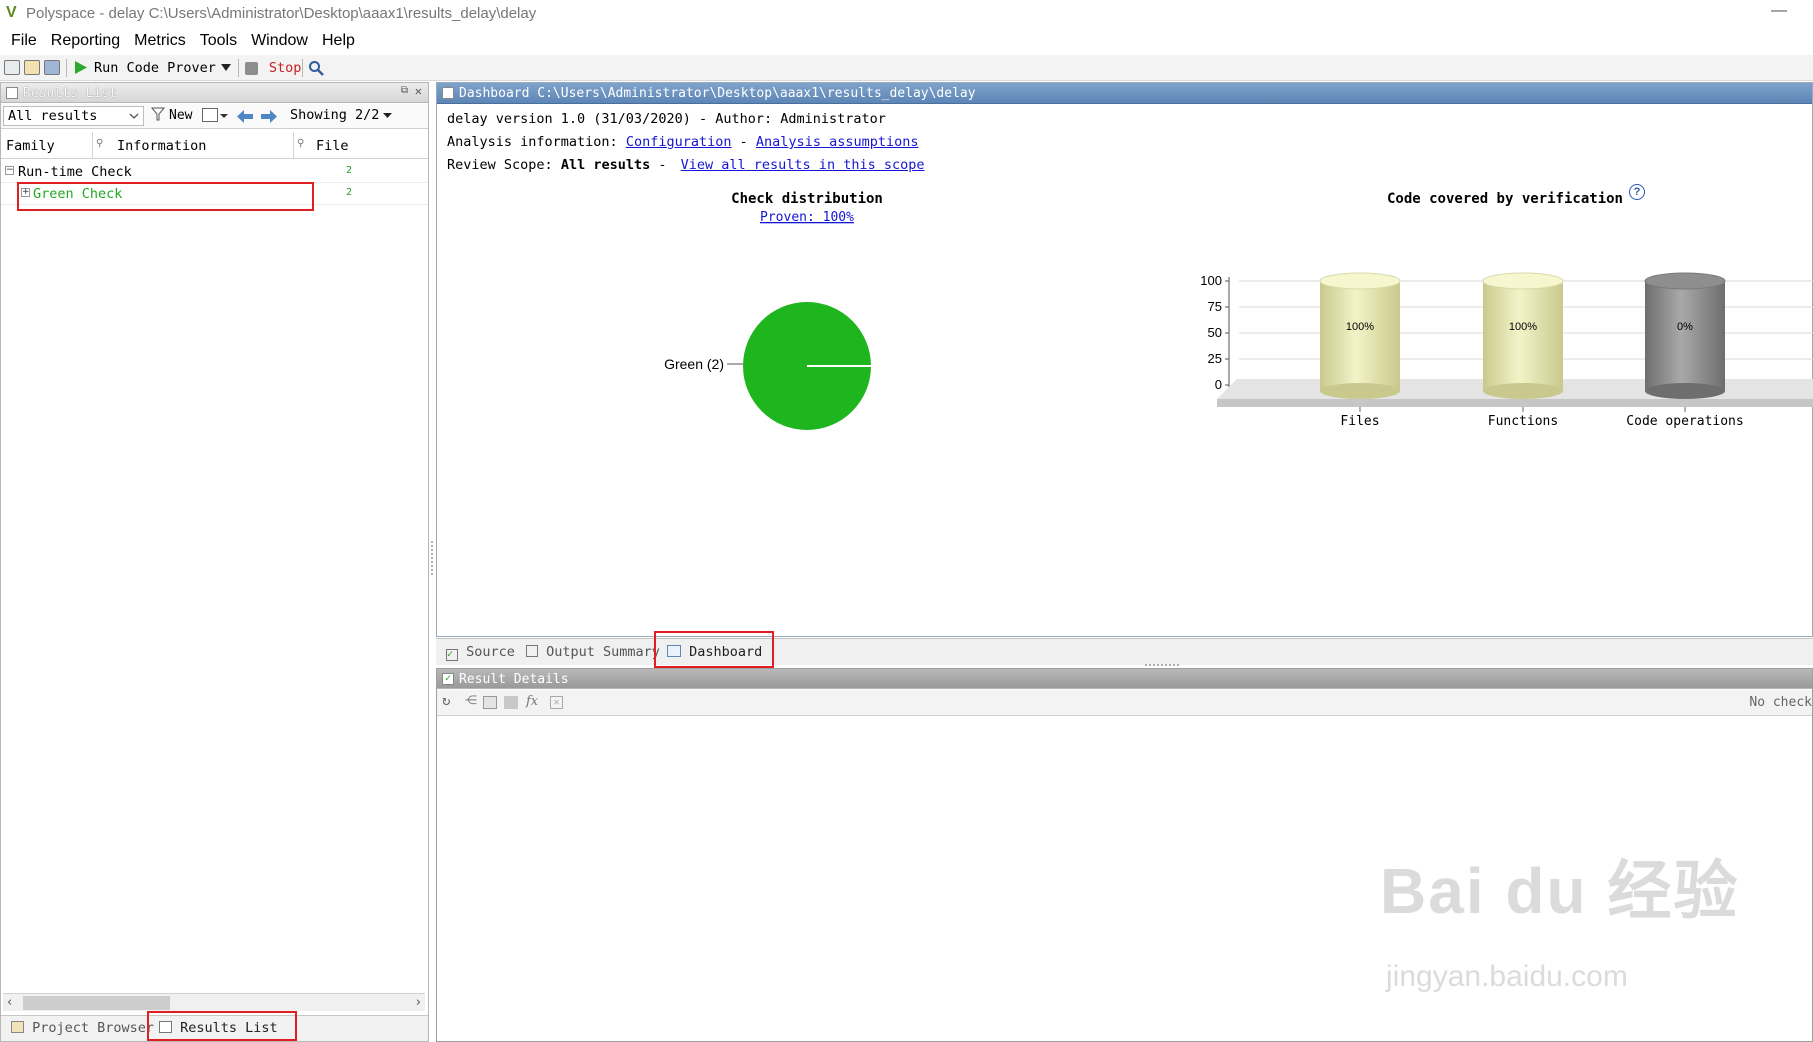  I want to click on bar-data-label: 0%, so click(1685, 327).